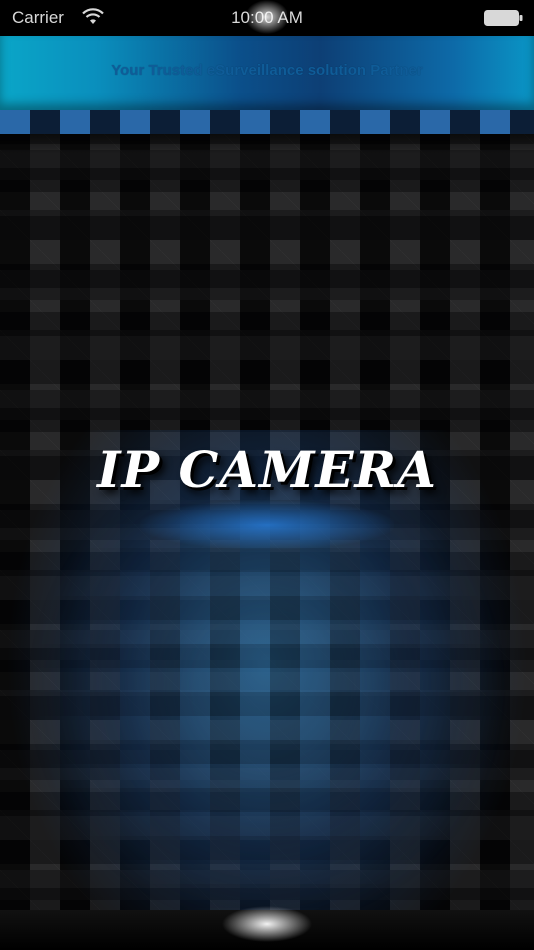  What do you see at coordinates (267, 525) in the screenshot?
I see `title-glow` at bounding box center [267, 525].